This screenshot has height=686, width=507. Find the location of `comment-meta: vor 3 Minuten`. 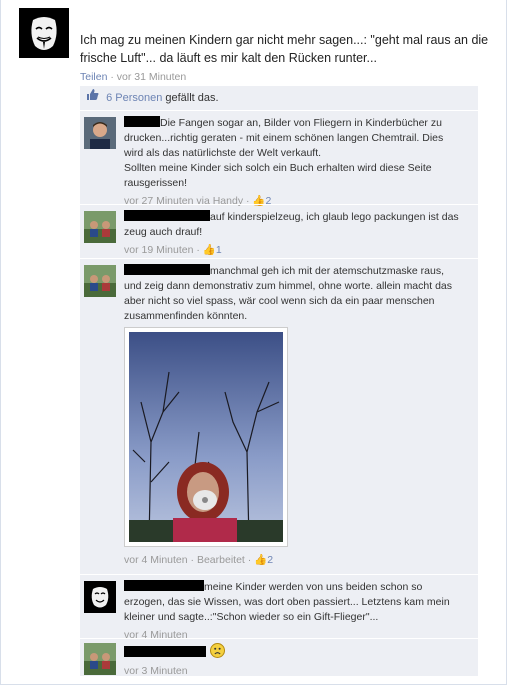

comment-meta: vor 3 Minuten is located at coordinates (294, 671).